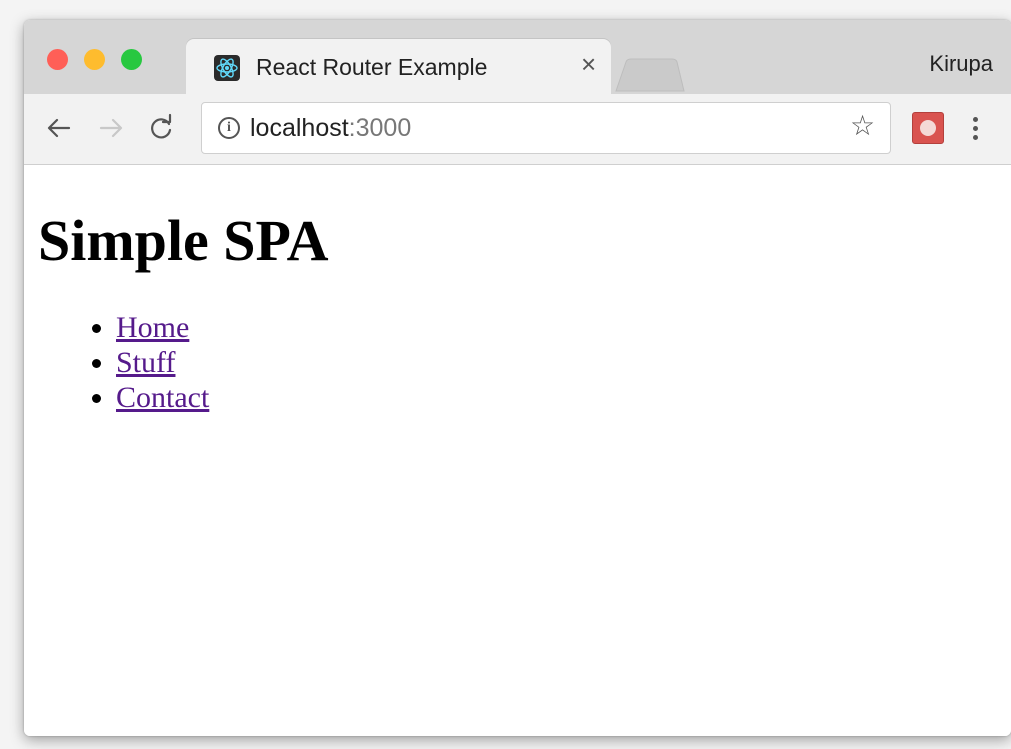 This screenshot has height=749, width=1011. Describe the element at coordinates (183, 240) in the screenshot. I see `page-title: Simple SPA` at that location.